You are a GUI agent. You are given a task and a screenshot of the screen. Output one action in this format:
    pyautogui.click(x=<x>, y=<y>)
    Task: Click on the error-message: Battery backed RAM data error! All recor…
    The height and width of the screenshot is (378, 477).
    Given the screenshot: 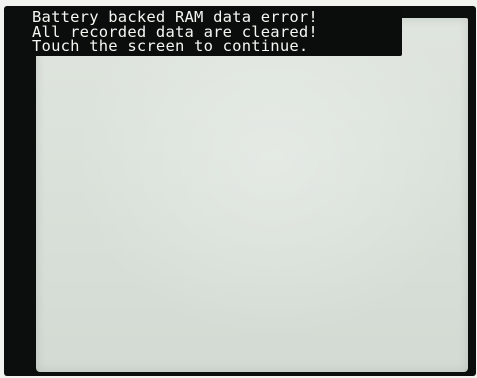 What is the action you would take?
    pyautogui.click(x=222, y=32)
    